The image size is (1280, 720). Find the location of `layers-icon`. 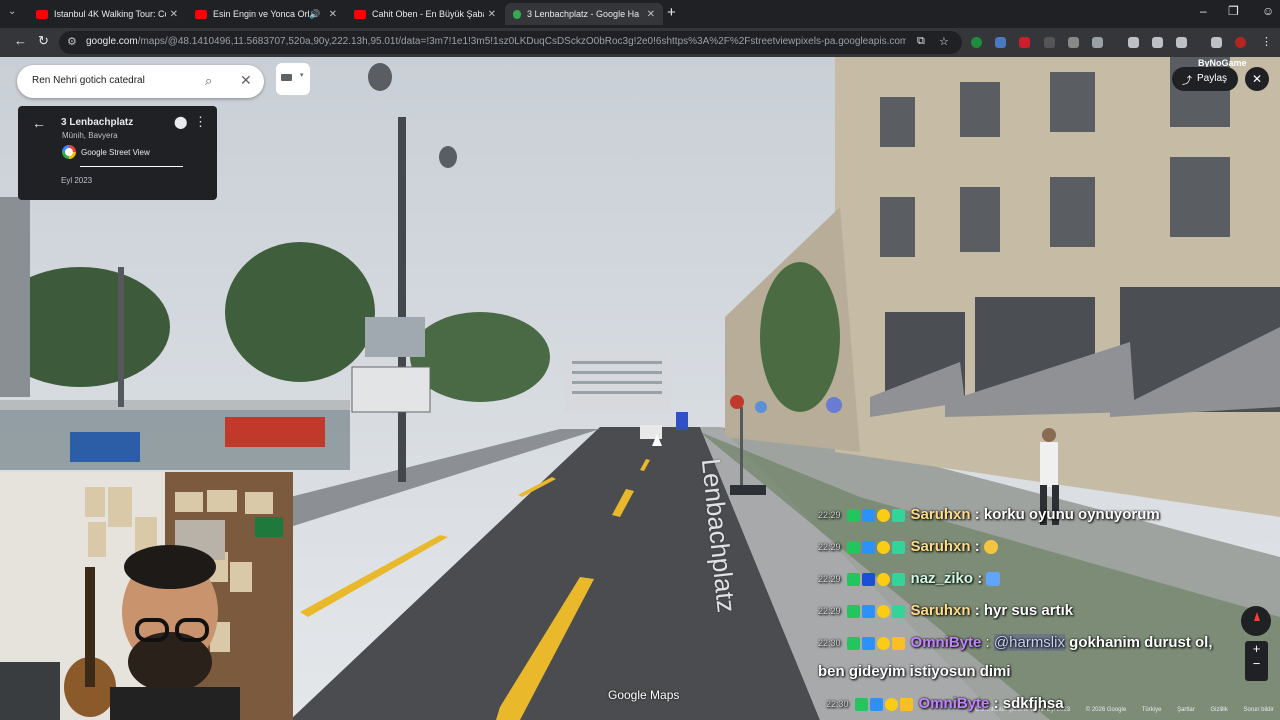

layers-icon is located at coordinates (286, 77).